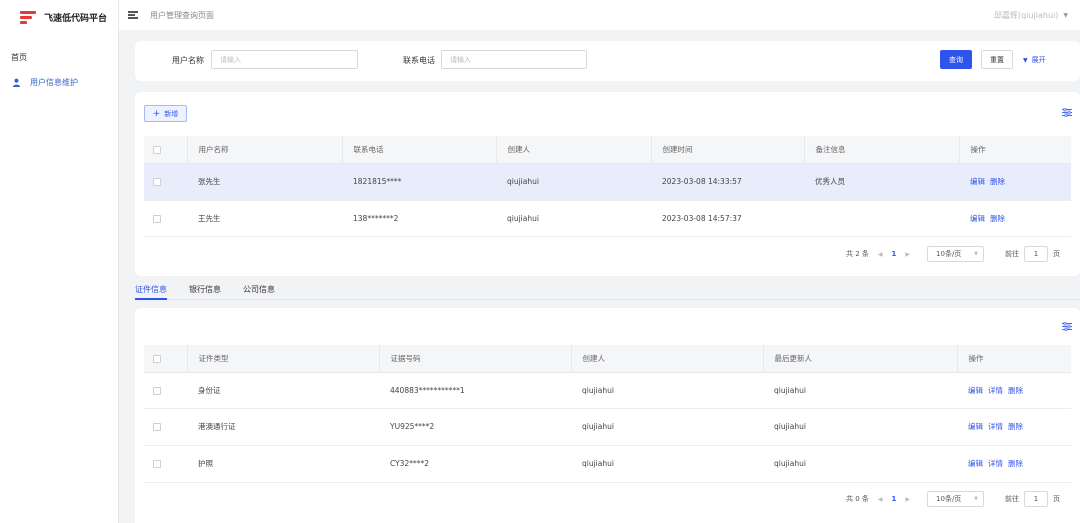  I want to click on cell-cert-number: CY32****2, so click(475, 464).